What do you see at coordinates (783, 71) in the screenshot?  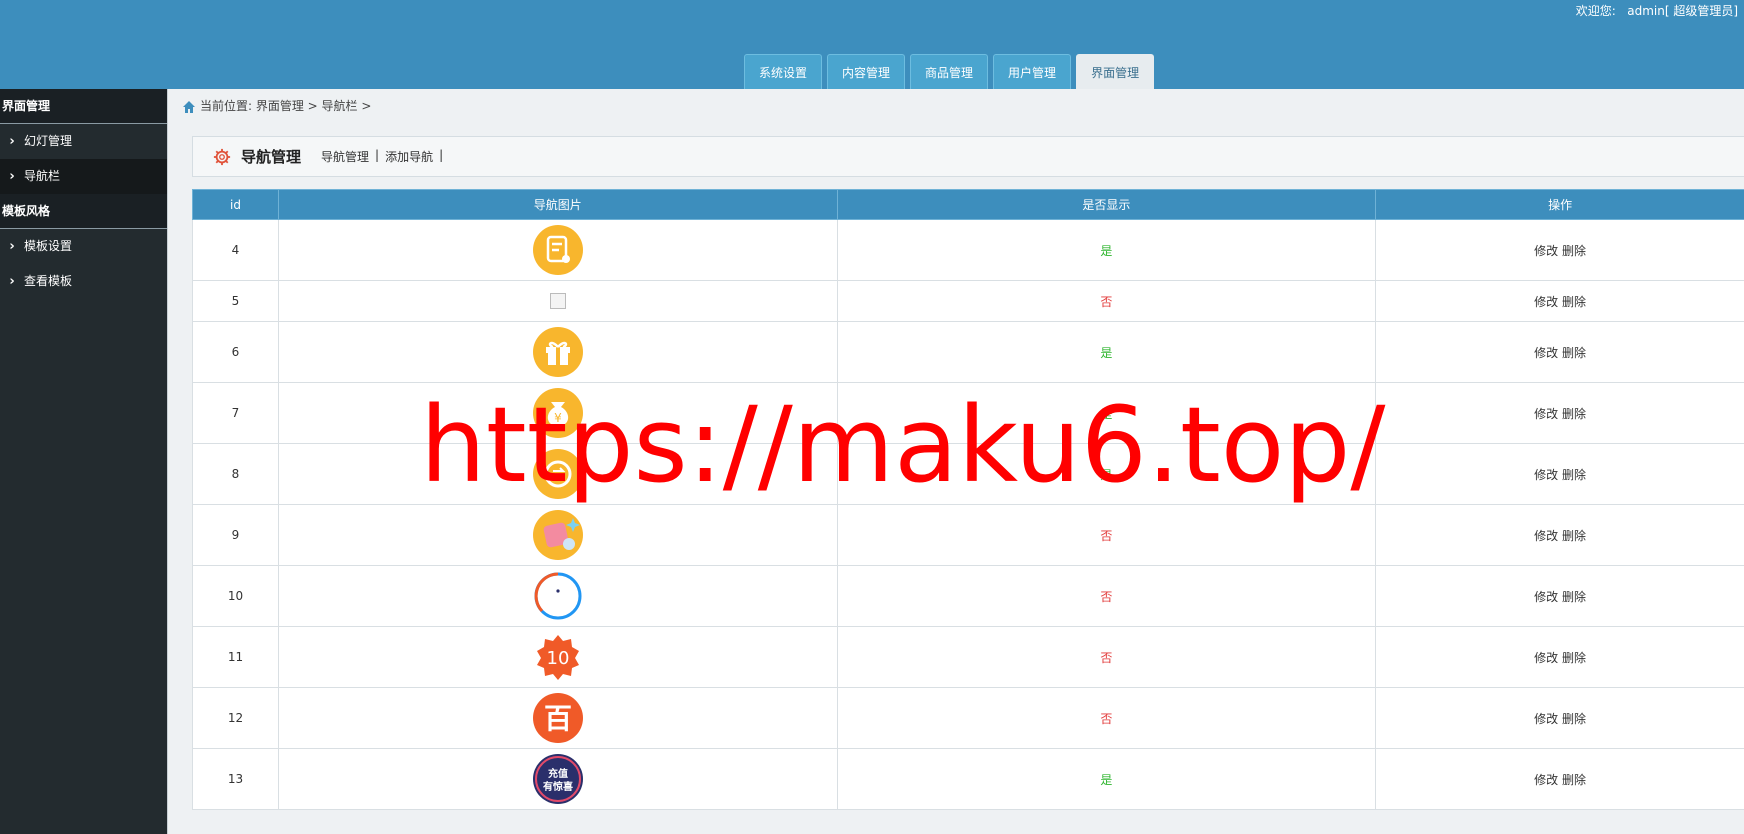 I see `tab-system-settings: 系统设置` at bounding box center [783, 71].